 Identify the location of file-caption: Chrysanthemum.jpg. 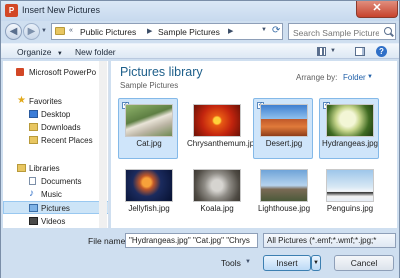
(223, 143).